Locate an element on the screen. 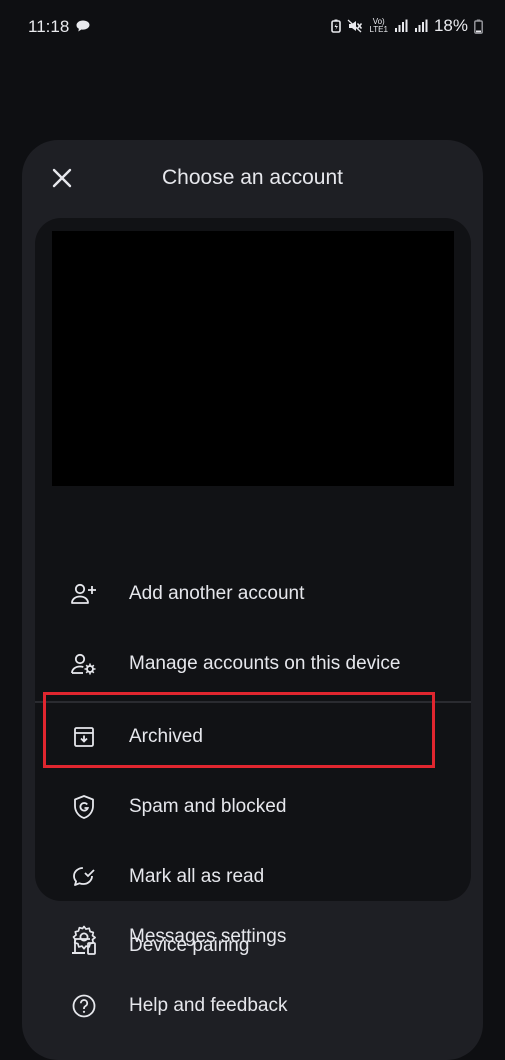 Image resolution: width=505 pixels, height=1060 pixels. help-feedback-label: Help and feedback is located at coordinates (208, 1005).